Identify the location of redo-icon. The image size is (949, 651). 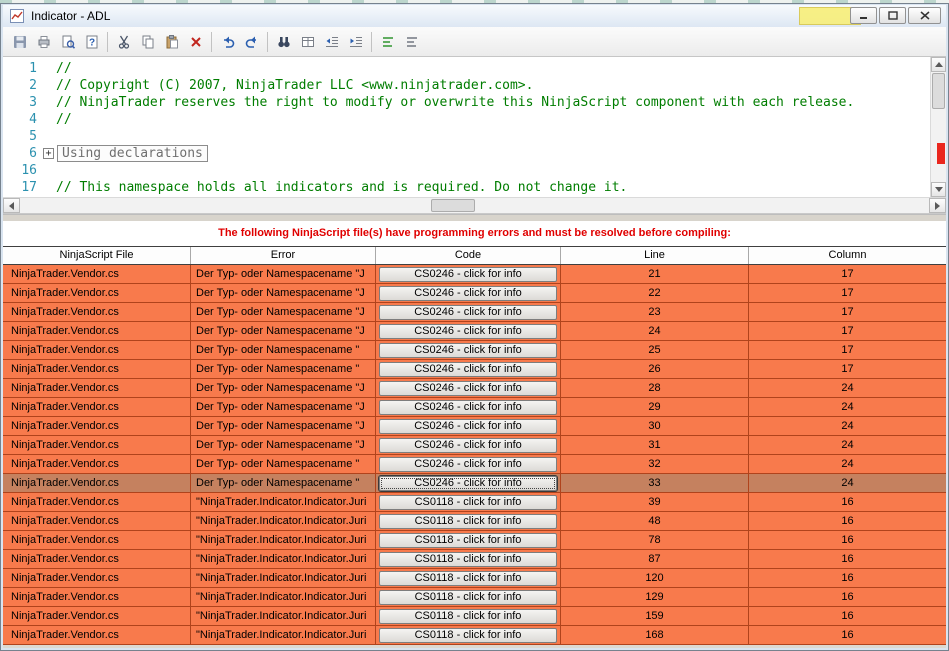
(250, 42).